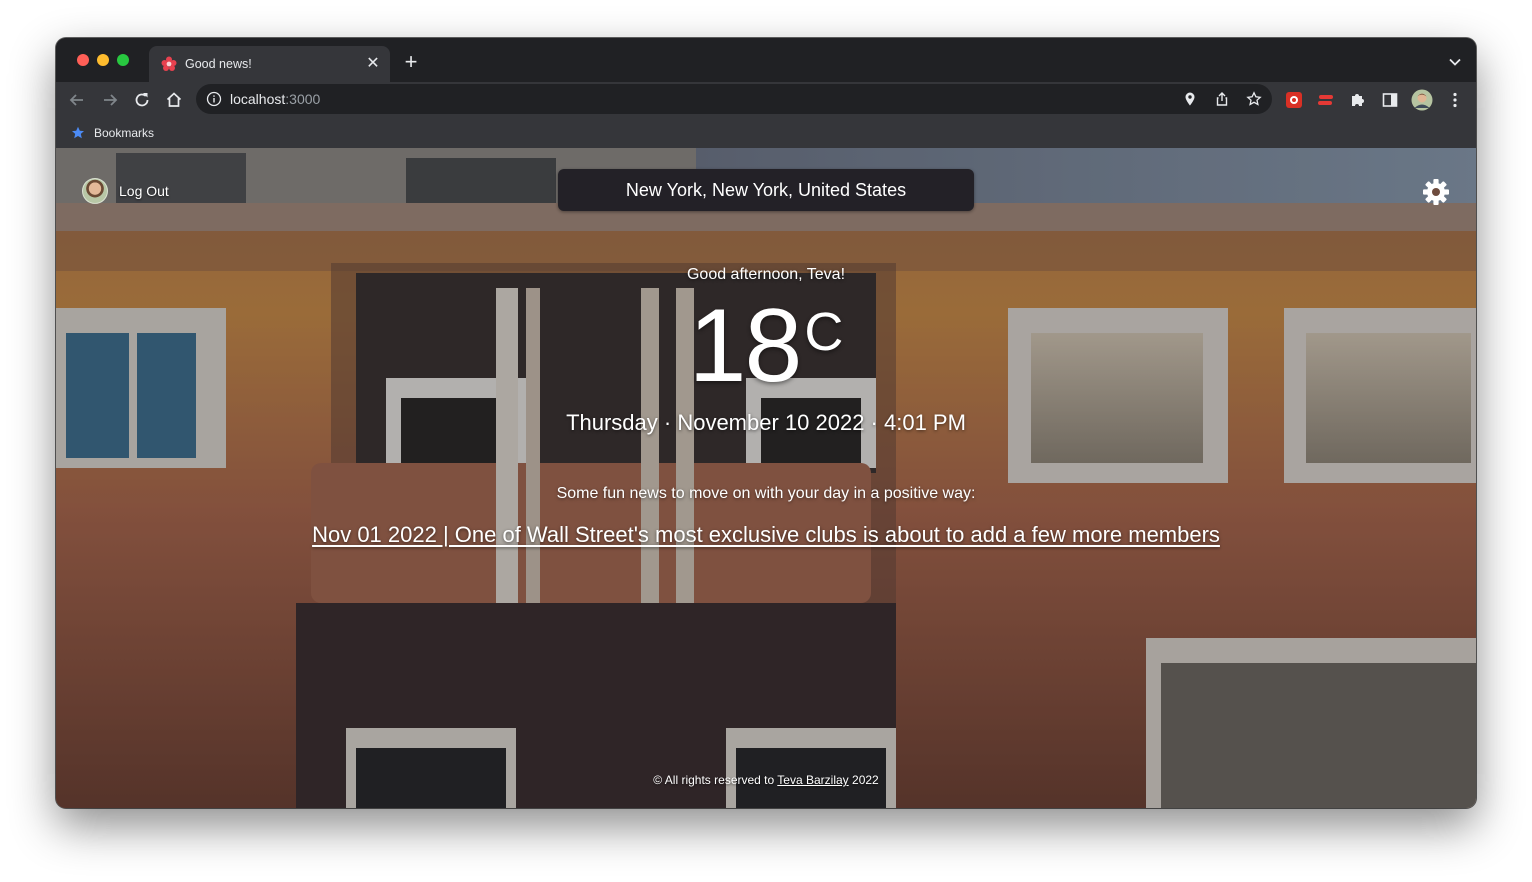 The image size is (1532, 882). What do you see at coordinates (110, 100) in the screenshot?
I see `forward-arrow-icon` at bounding box center [110, 100].